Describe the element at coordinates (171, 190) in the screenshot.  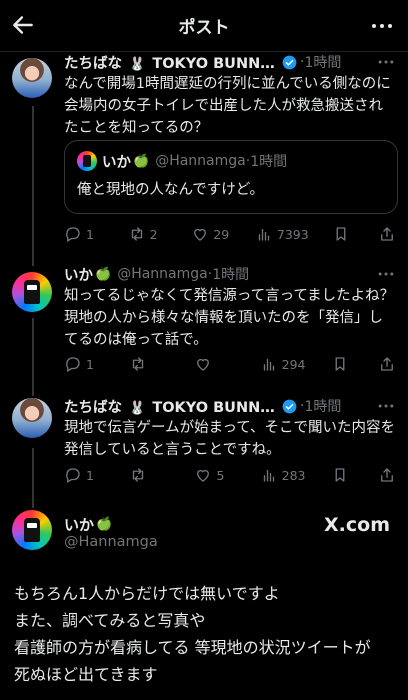
I see `quote-text: 俺と現地の人なんですけど。` at that location.